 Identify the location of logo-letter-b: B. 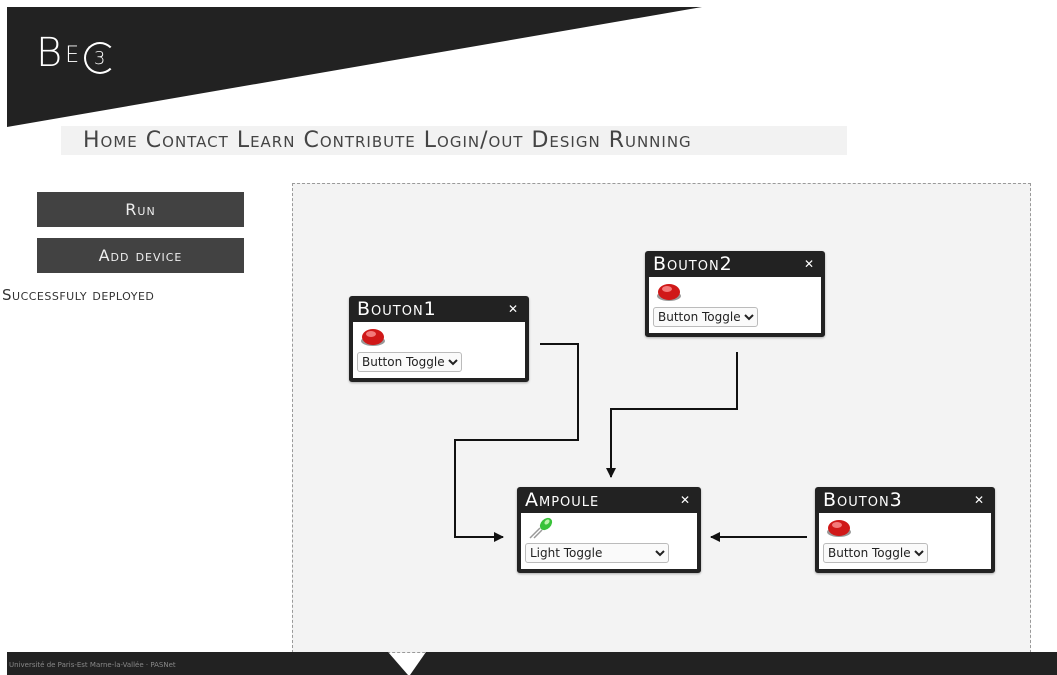
(50, 53).